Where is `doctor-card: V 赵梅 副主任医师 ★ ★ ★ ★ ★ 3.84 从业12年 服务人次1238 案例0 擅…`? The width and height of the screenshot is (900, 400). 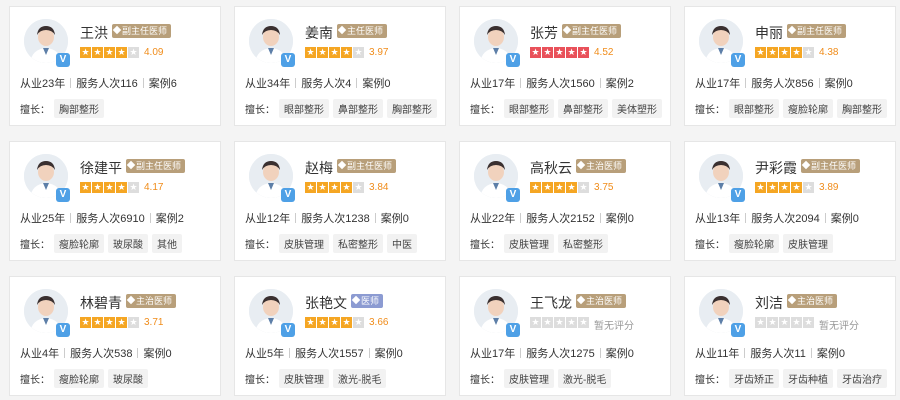
doctor-card: V 赵梅 副主任医师 ★ ★ ★ ★ ★ 3.84 从业12年 服务人次1238 案例0 擅… is located at coordinates (340, 201).